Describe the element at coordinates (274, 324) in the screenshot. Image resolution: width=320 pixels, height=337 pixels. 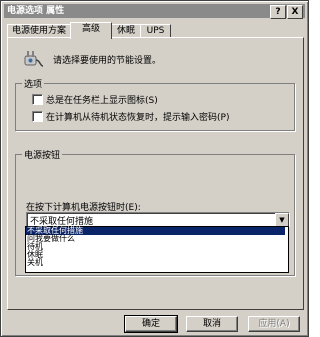
I see `apply-button: 应用(A)` at that location.